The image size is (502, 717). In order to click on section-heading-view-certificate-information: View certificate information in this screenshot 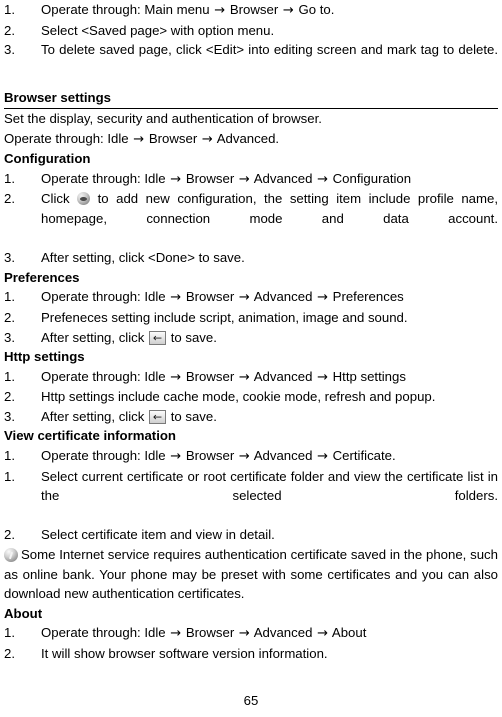, I will do `click(90, 436)`.